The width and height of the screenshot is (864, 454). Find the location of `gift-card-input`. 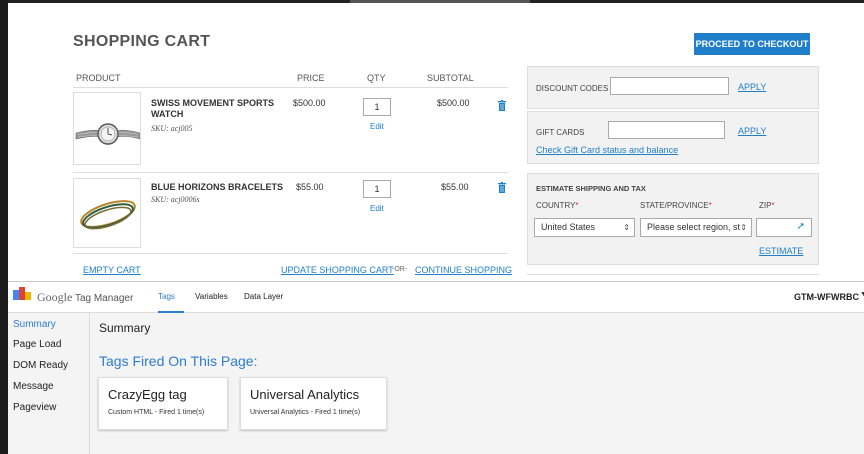

gift-card-input is located at coordinates (666, 130).